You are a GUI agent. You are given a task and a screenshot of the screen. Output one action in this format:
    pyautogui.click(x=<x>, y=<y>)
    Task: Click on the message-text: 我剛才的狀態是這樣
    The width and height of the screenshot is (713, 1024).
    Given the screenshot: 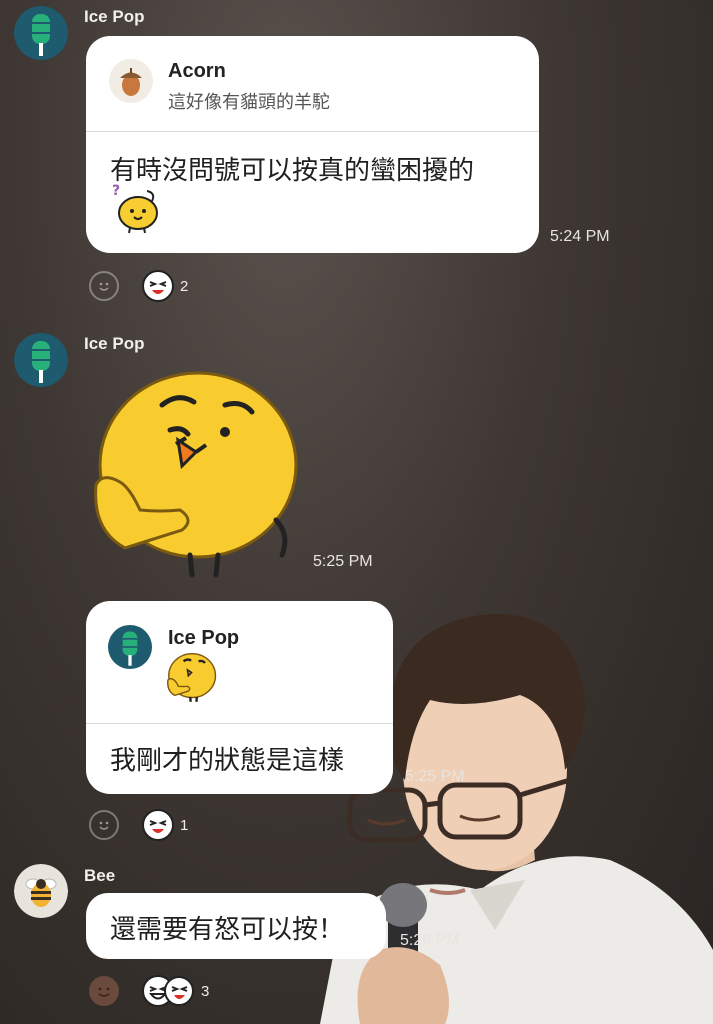 What is the action you would take?
    pyautogui.click(x=227, y=761)
    